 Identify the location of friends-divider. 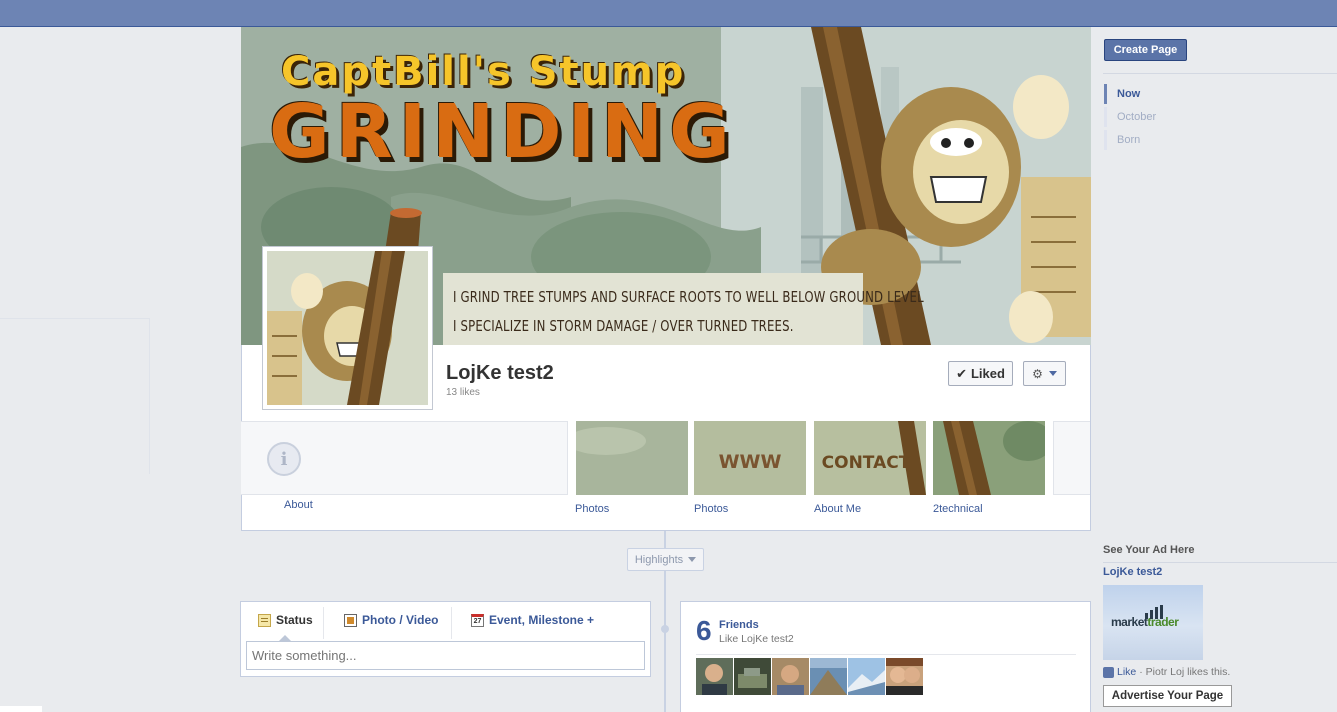
(886, 654).